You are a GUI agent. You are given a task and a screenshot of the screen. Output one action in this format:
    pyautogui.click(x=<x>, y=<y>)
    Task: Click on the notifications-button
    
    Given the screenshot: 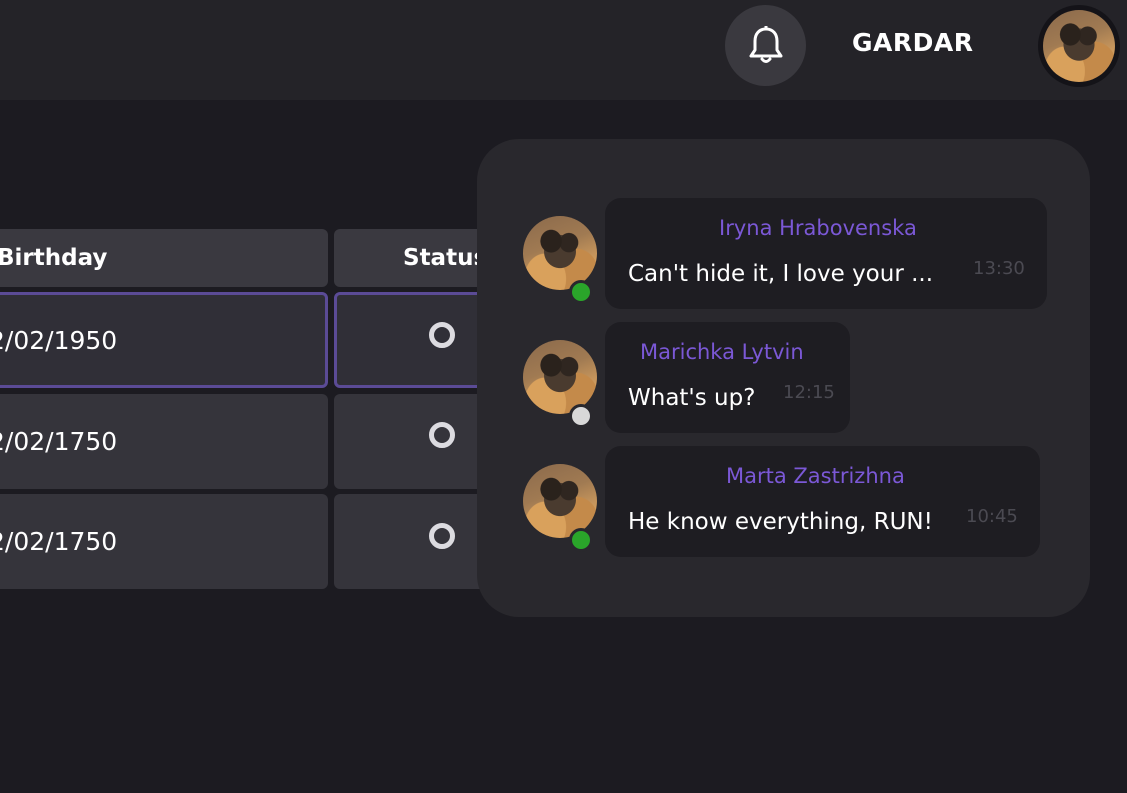 What is the action you would take?
    pyautogui.click(x=765, y=45)
    